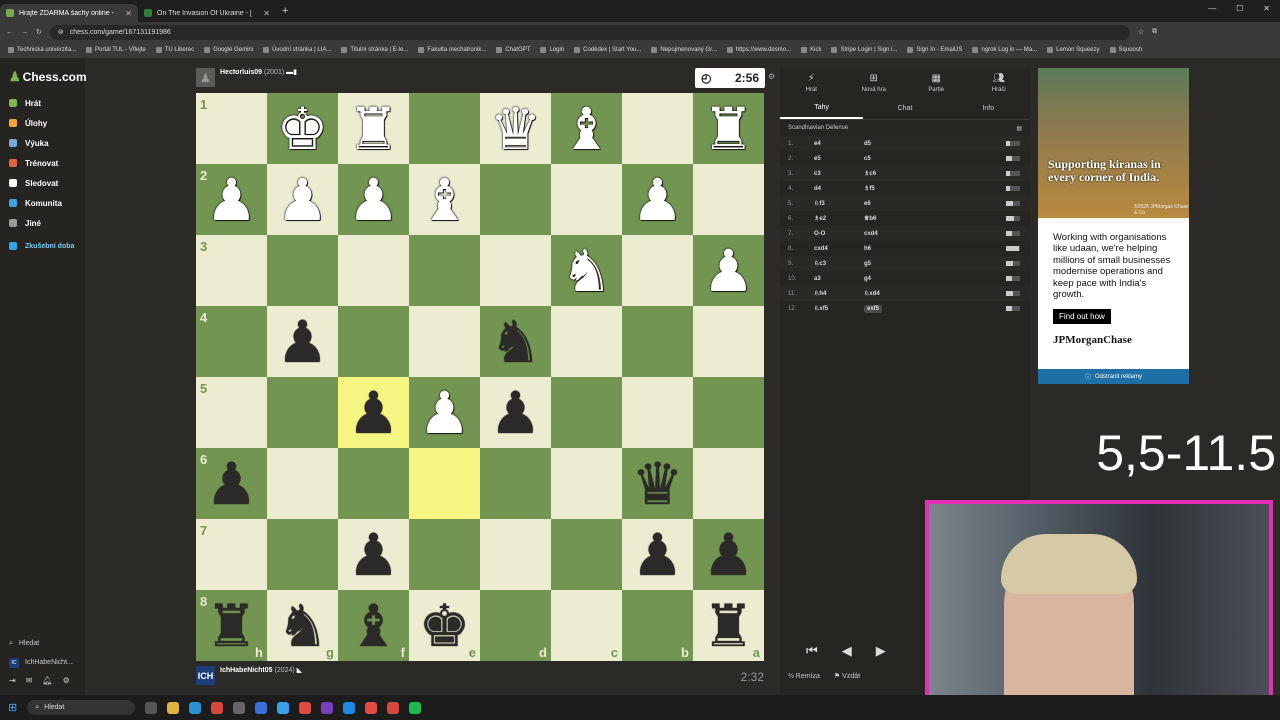  I want to click on reload-icon: ↻, so click(39, 32).